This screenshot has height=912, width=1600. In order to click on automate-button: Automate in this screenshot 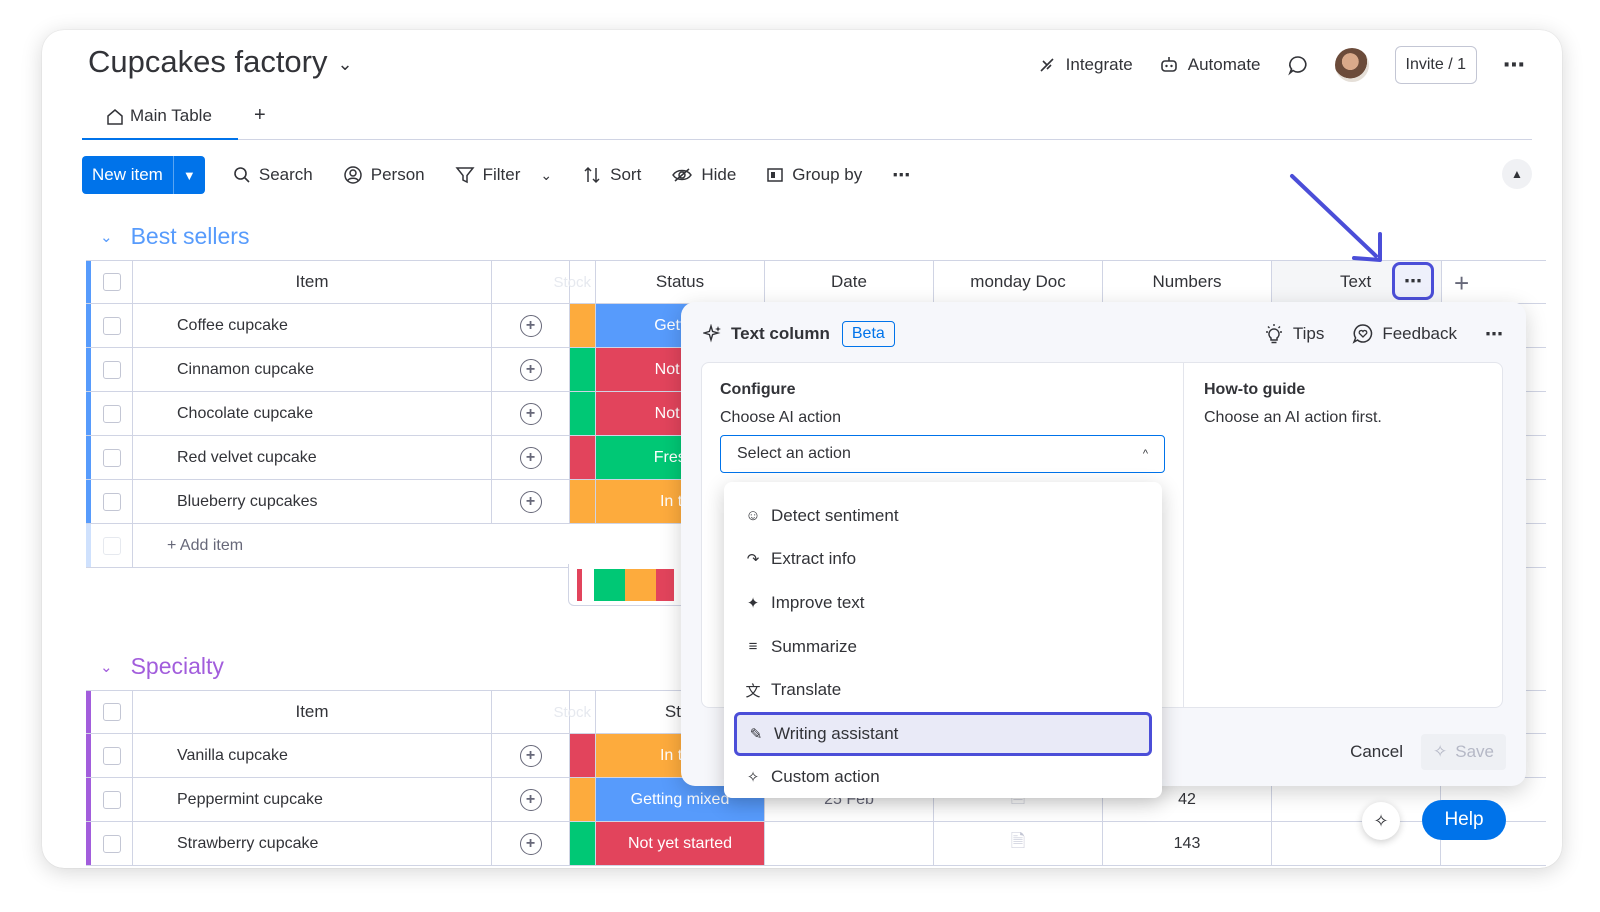, I will do `click(1210, 65)`.